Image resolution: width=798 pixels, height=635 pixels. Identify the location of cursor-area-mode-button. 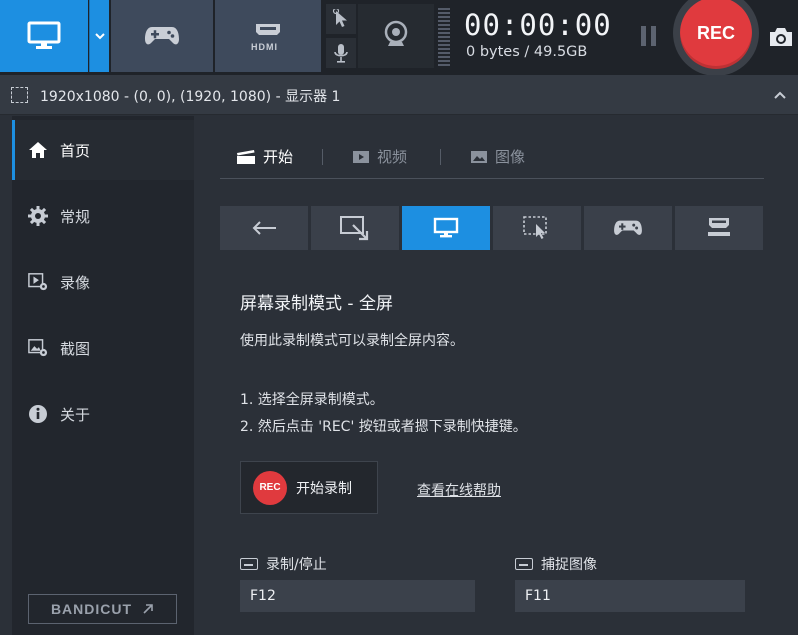
(537, 228).